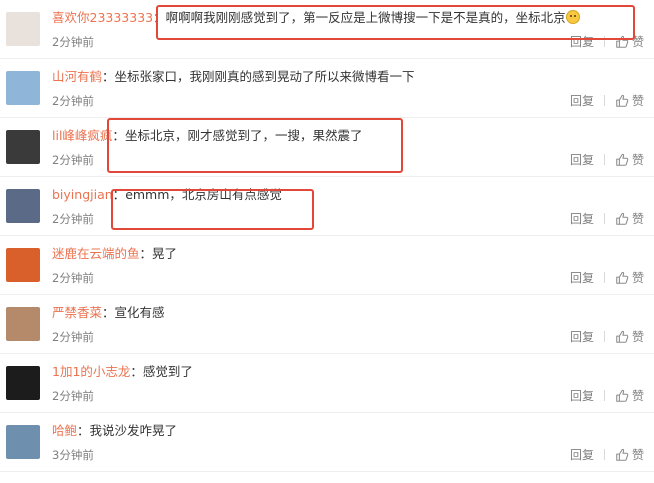 The height and width of the screenshot is (483, 654). What do you see at coordinates (77, 76) in the screenshot?
I see `username-link: 山河有鹤` at bounding box center [77, 76].